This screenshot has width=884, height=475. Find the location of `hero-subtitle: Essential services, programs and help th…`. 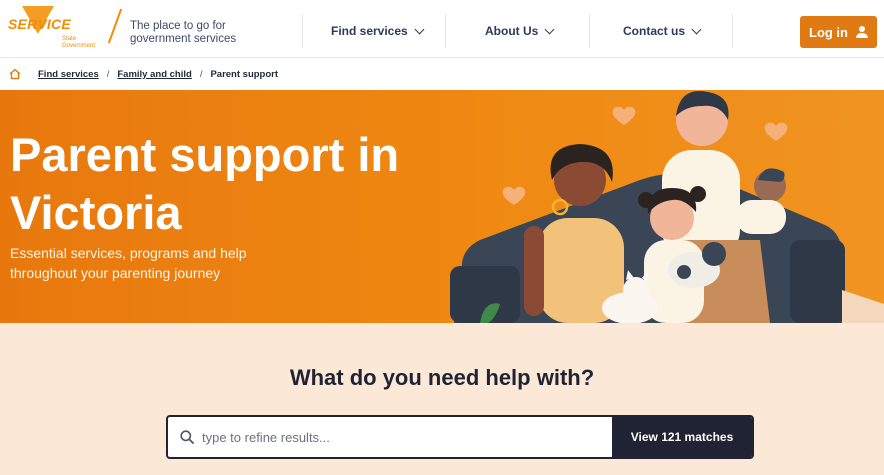

hero-subtitle: Essential services, programs and help th… is located at coordinates (128, 263).